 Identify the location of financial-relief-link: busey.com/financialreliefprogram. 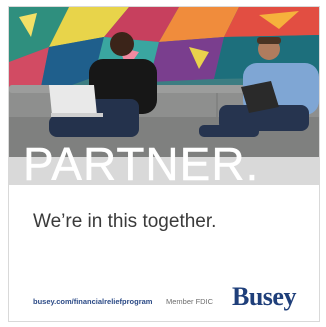
(92, 301).